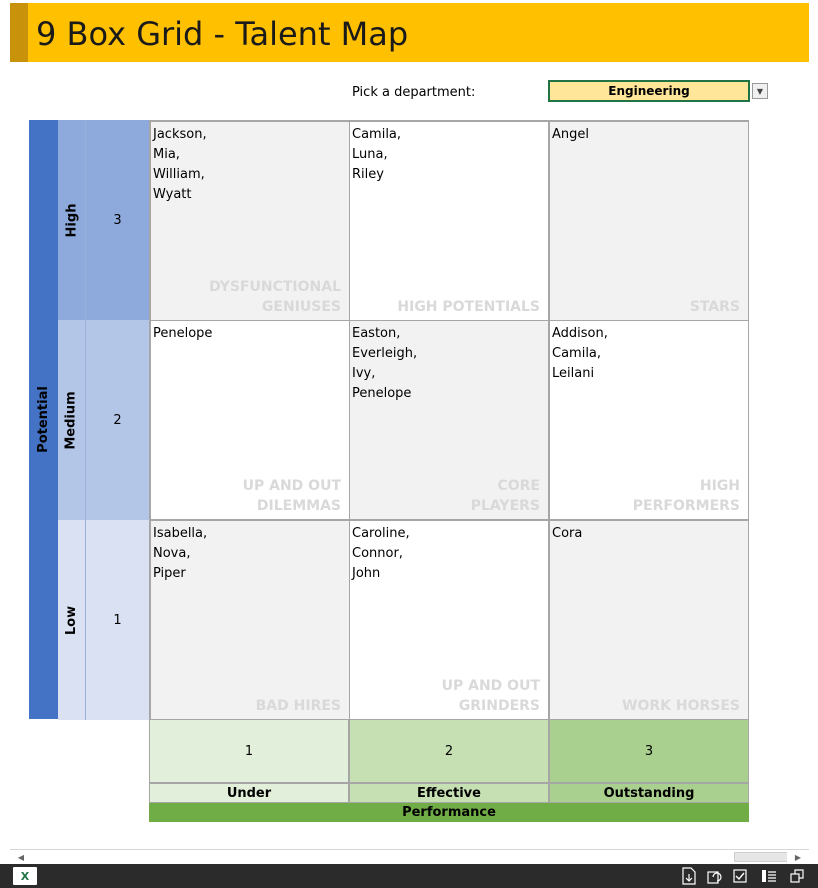  What do you see at coordinates (298, 506) in the screenshot?
I see `box-label-line: DILEMMAS` at bounding box center [298, 506].